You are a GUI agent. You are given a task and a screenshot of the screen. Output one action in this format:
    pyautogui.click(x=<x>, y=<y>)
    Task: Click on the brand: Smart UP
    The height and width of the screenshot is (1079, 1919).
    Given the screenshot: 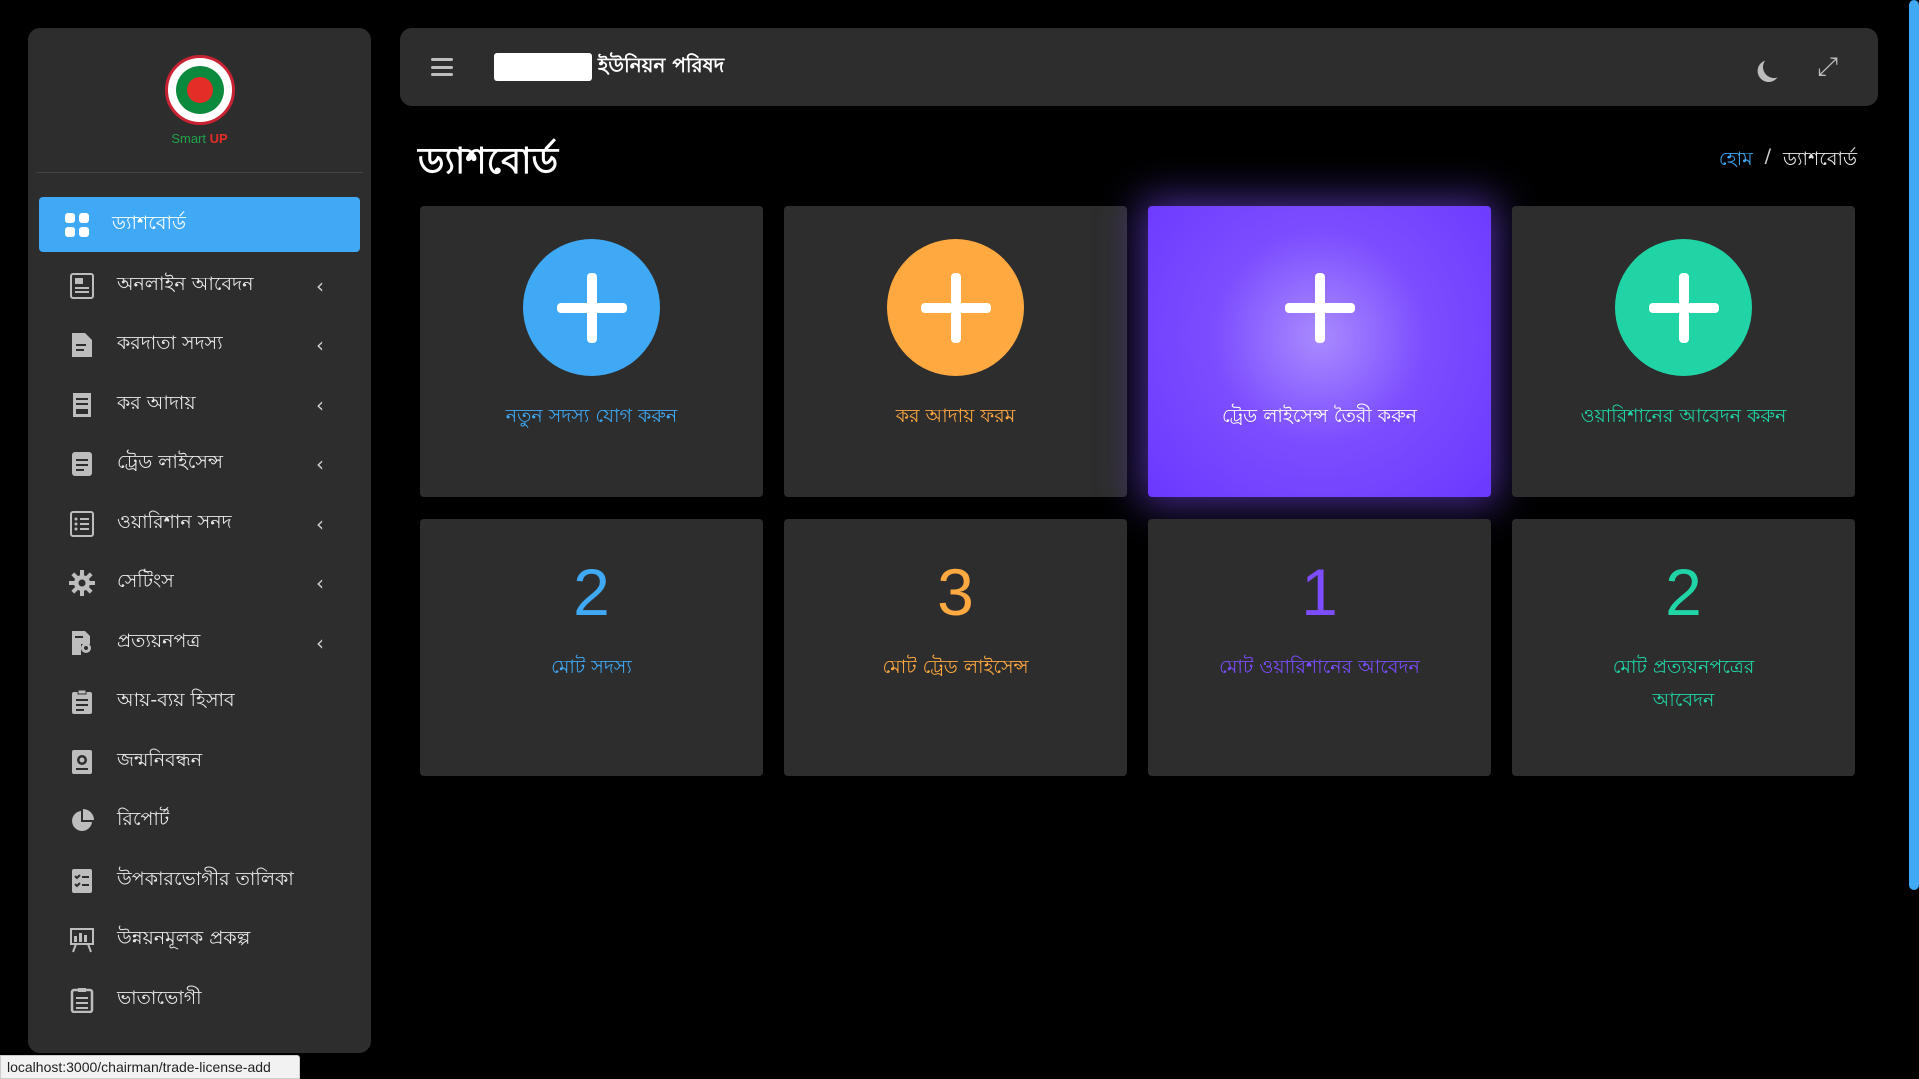 What is the action you would take?
    pyautogui.click(x=199, y=100)
    